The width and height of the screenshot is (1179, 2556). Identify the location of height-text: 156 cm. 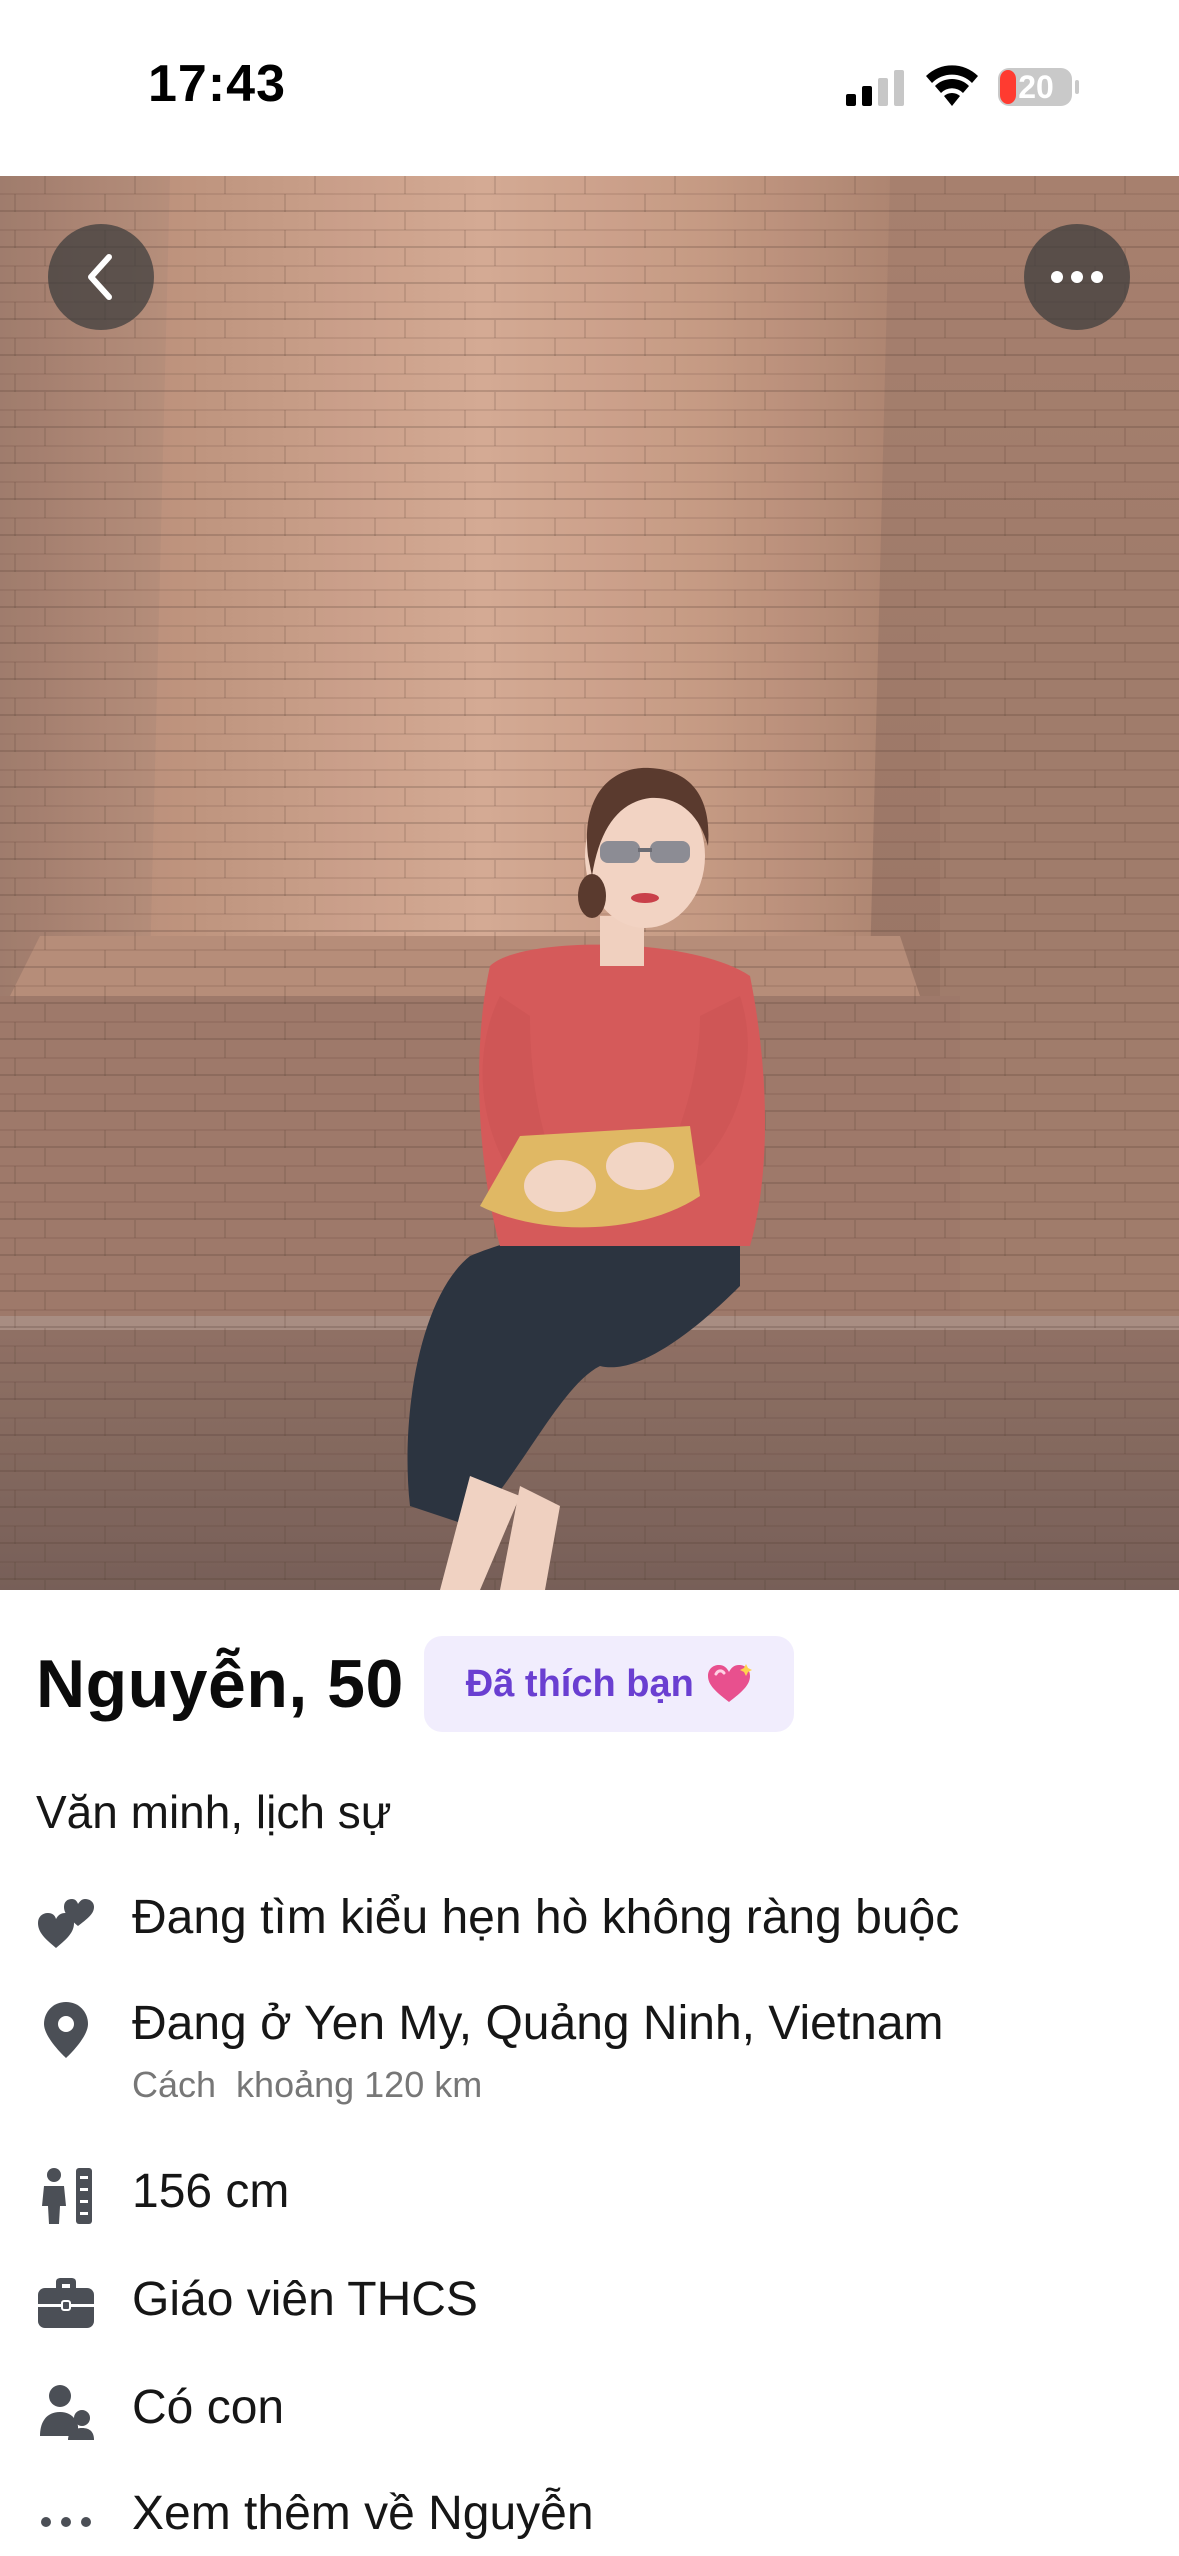
(211, 2191).